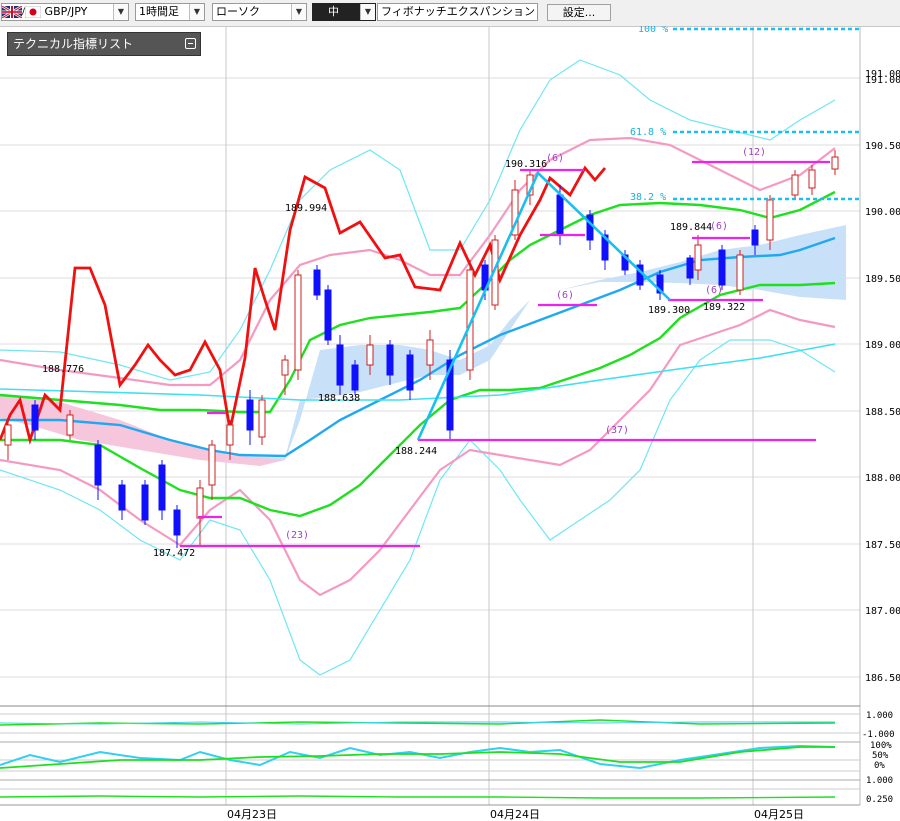 The height and width of the screenshot is (821, 900). I want to click on time-axis-label: 04月25日, so click(779, 814).